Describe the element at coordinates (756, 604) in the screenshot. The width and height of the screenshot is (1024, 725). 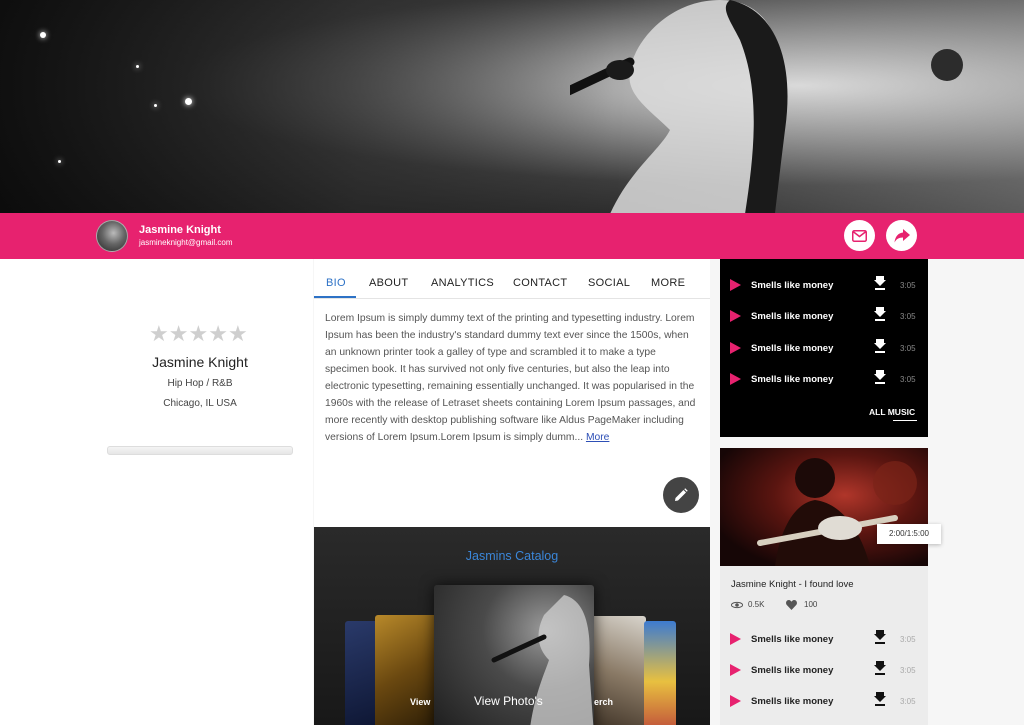
I see `view-count: 0.5K` at that location.